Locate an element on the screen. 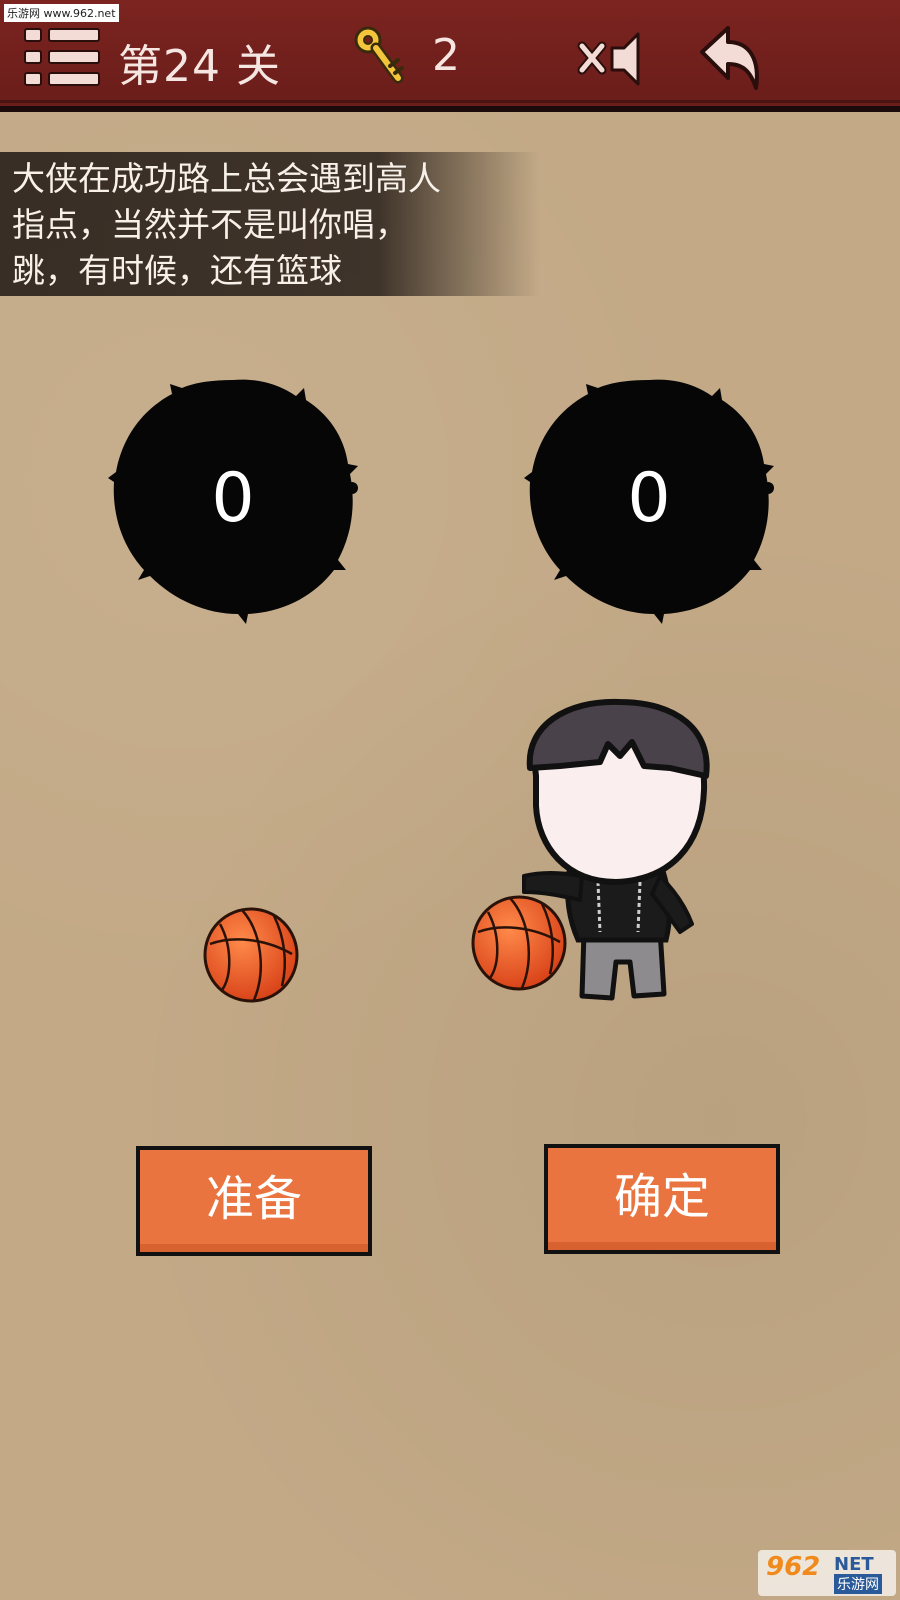 The height and width of the screenshot is (1600, 900). score-ink-left: 0 is located at coordinates (243, 499).